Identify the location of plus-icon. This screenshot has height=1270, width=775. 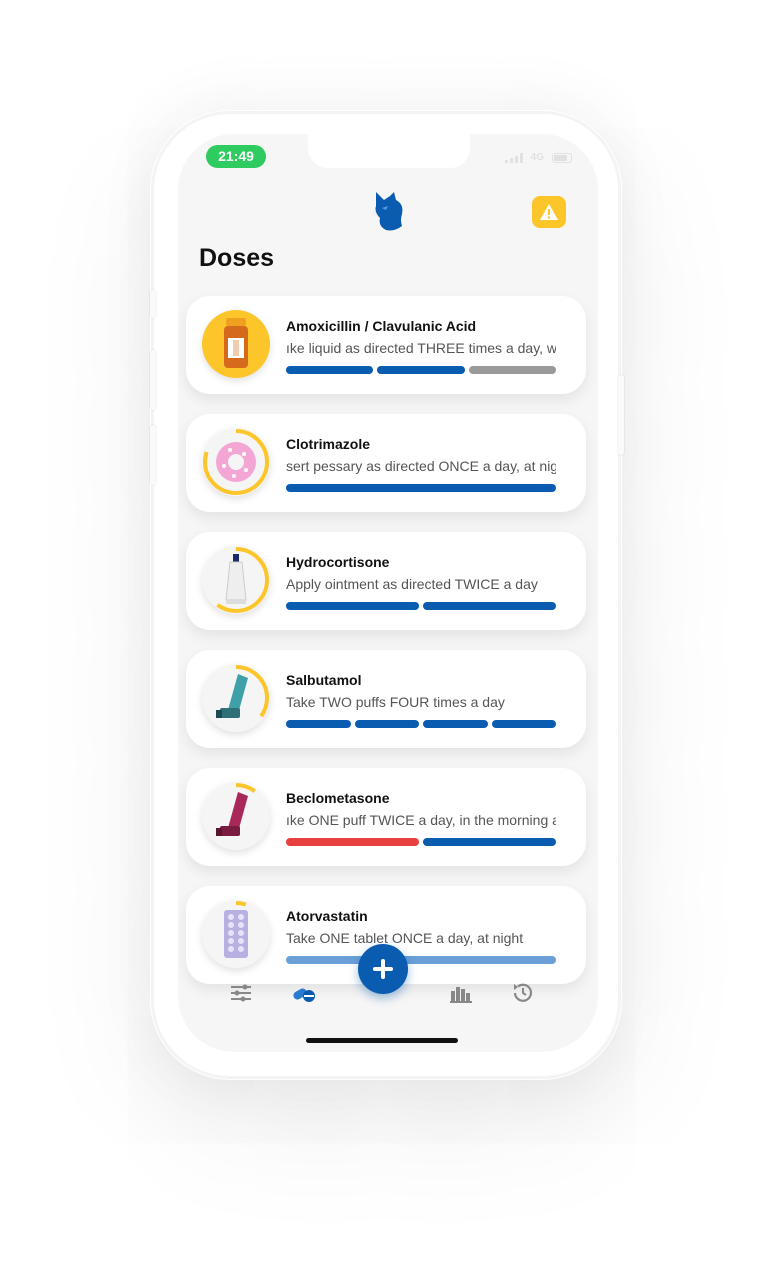
(383, 969).